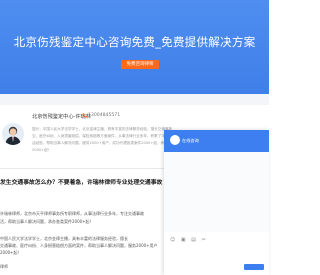 This screenshot has height=275, width=320. What do you see at coordinates (11, 252) in the screenshot?
I see `article-line: 2000+起！` at bounding box center [11, 252].